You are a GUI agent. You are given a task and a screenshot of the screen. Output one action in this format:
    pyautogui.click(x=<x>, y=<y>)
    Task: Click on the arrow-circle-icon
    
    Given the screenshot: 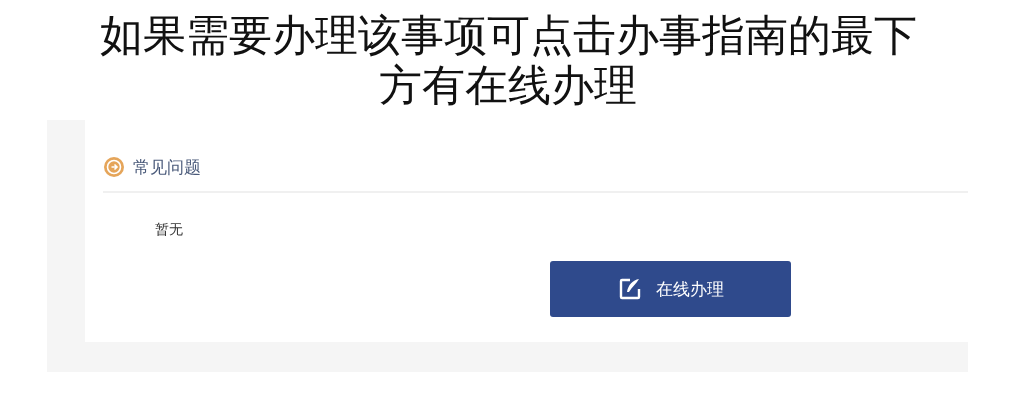 What is the action you would take?
    pyautogui.click(x=114, y=167)
    